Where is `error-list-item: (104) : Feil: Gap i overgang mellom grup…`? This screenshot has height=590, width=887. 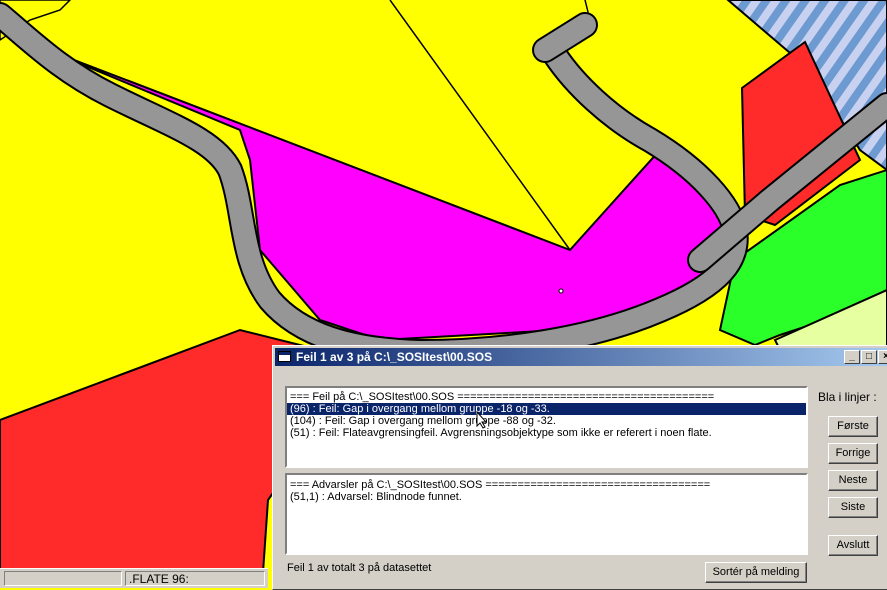
error-list-item: (104) : Feil: Gap i overgang mellom grup… is located at coordinates (546, 421).